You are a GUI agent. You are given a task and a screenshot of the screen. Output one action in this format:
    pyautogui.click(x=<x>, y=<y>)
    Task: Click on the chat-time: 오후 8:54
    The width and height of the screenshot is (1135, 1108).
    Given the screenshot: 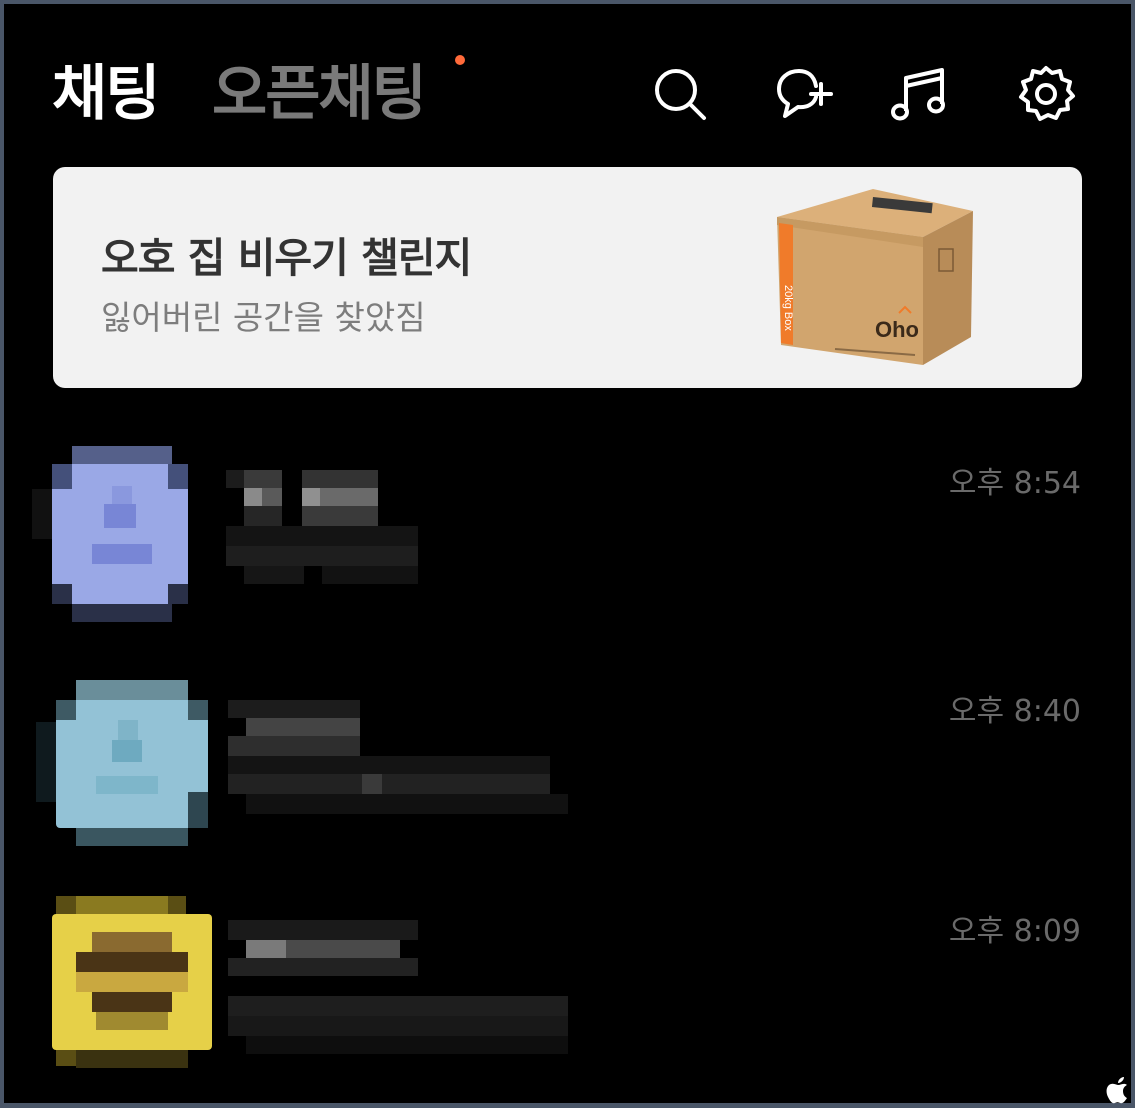 What is the action you would take?
    pyautogui.click(x=1014, y=483)
    